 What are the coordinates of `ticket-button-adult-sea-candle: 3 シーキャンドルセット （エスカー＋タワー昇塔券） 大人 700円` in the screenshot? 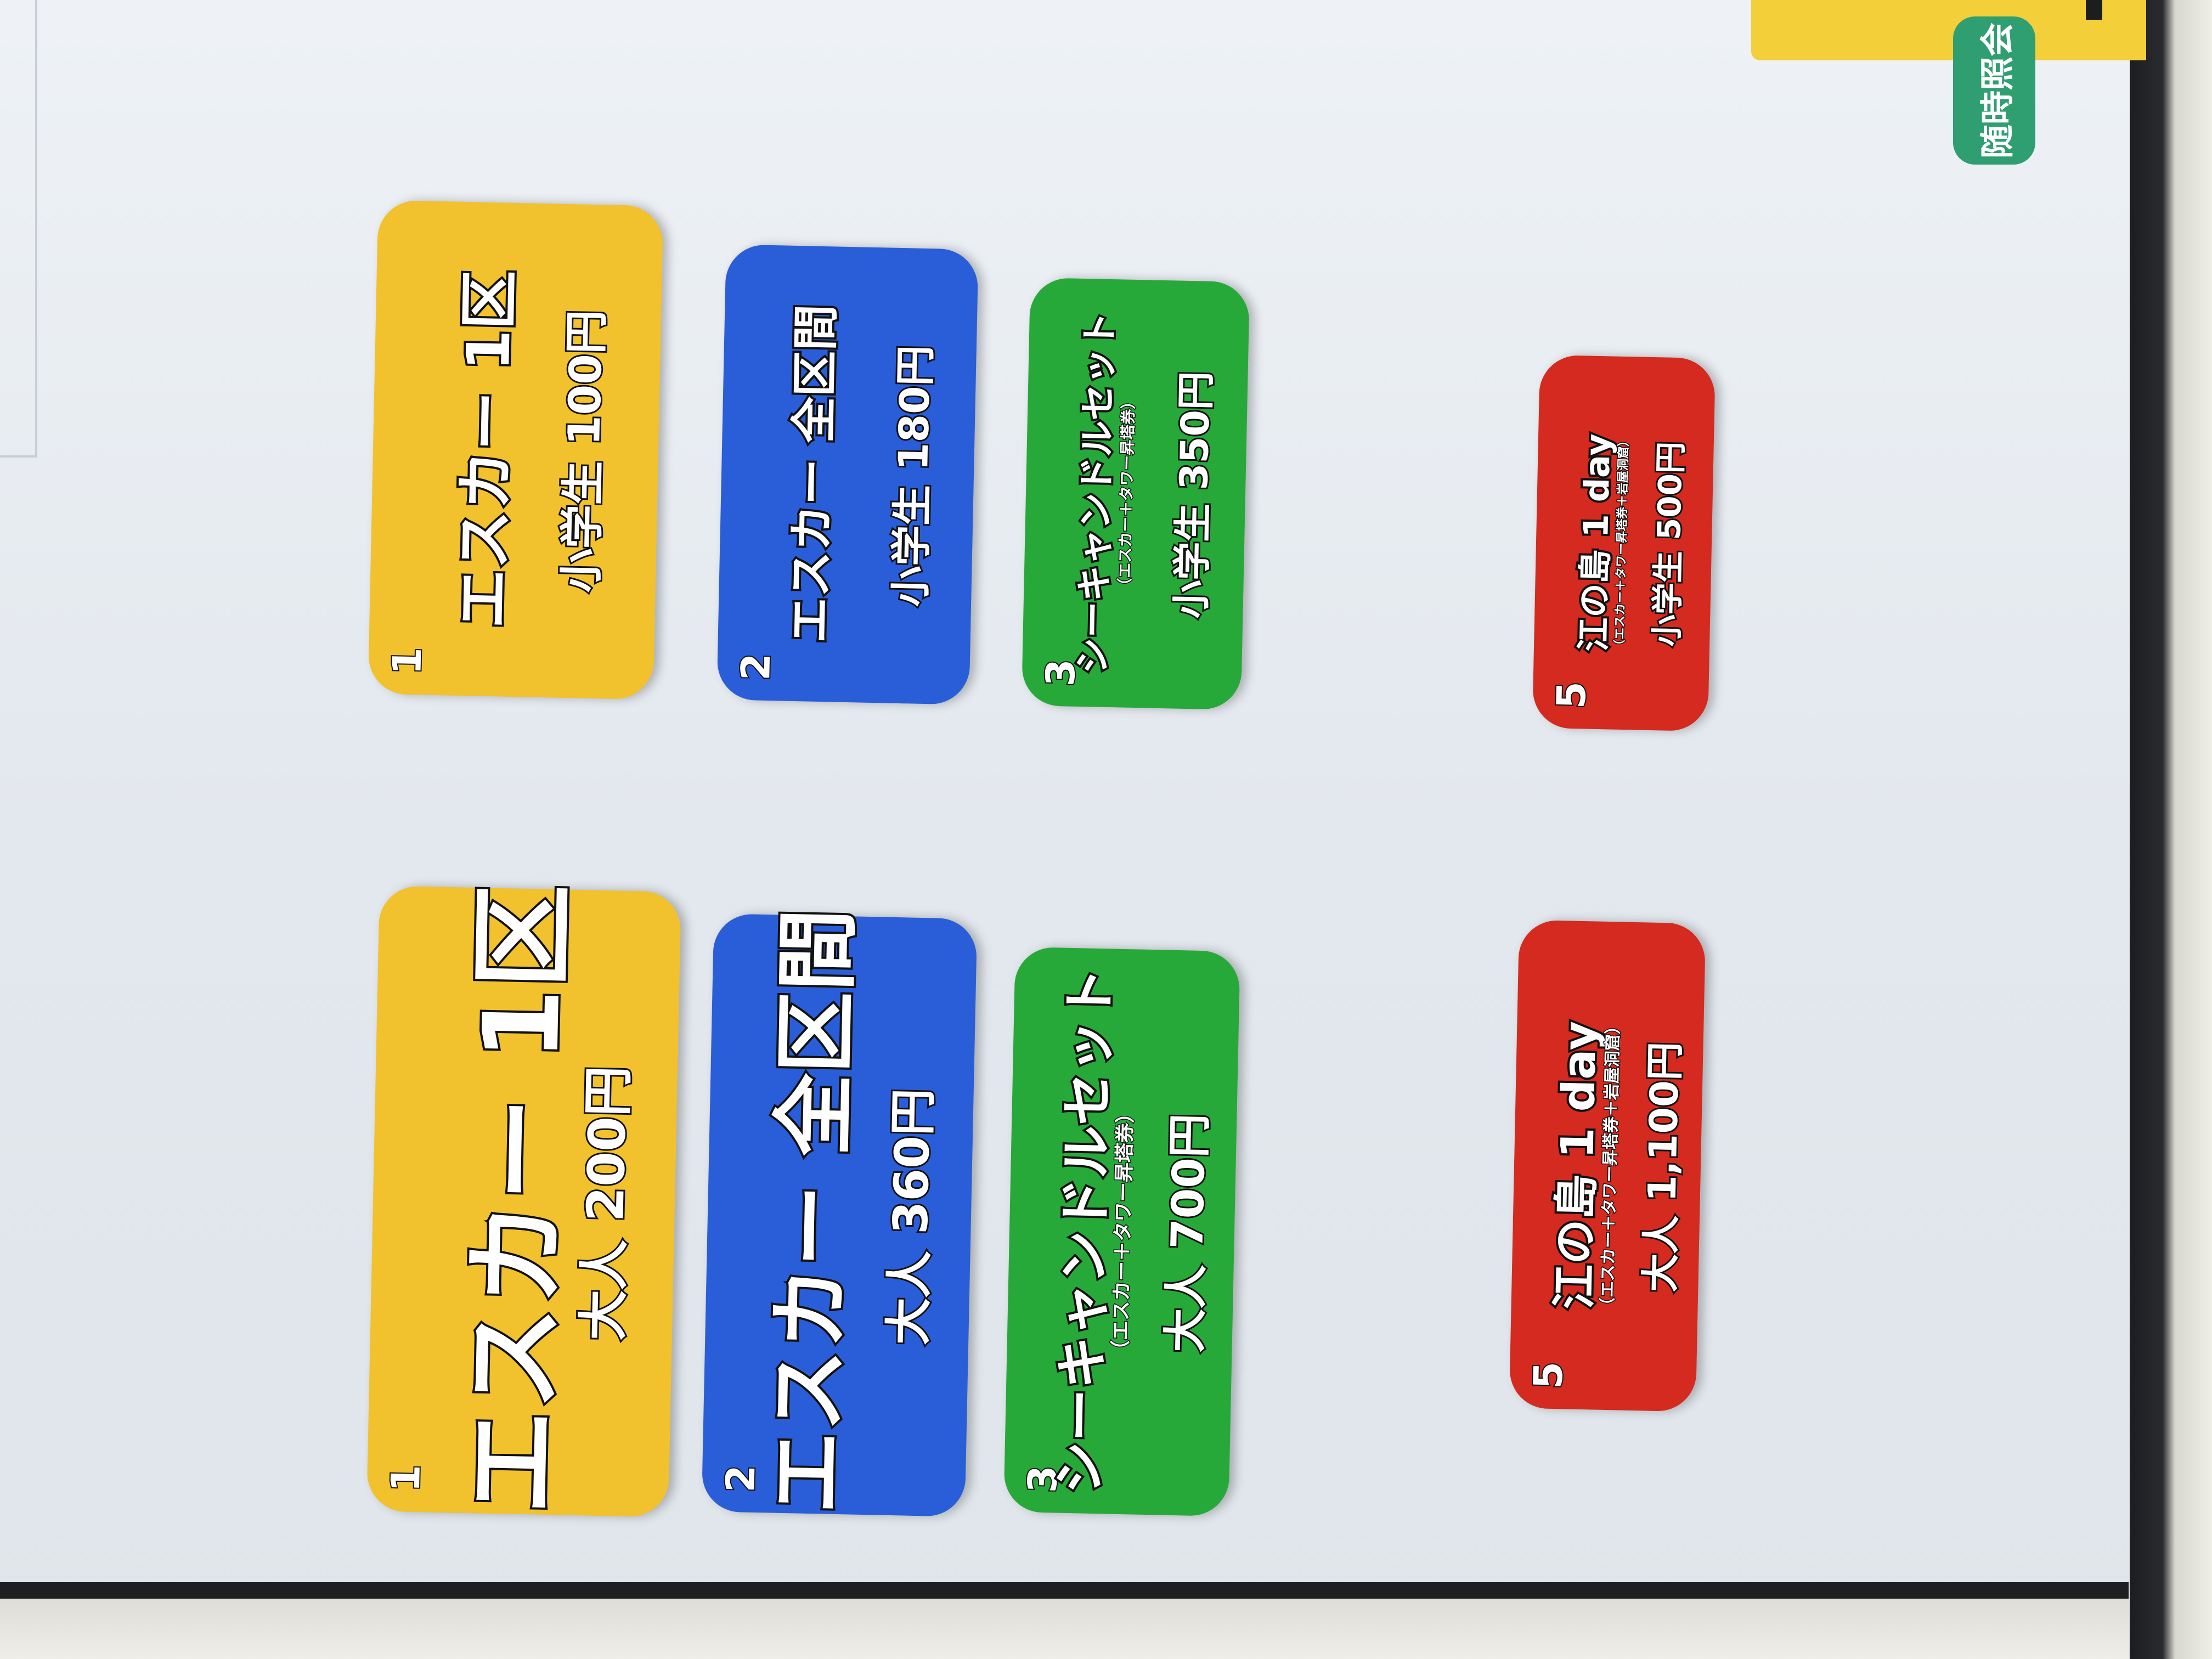 It's located at (1121, 1231).